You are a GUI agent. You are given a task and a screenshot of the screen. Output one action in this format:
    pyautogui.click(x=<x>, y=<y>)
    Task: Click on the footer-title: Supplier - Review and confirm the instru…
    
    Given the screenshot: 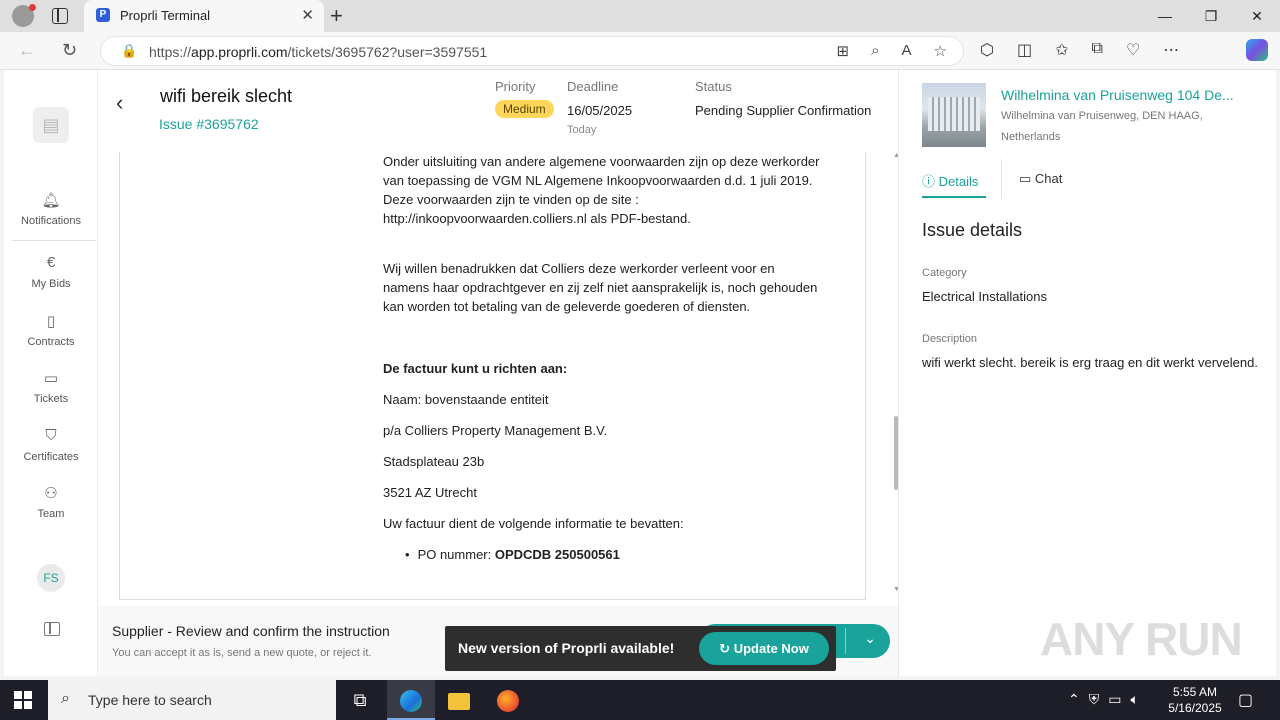 What is the action you would take?
    pyautogui.click(x=251, y=631)
    